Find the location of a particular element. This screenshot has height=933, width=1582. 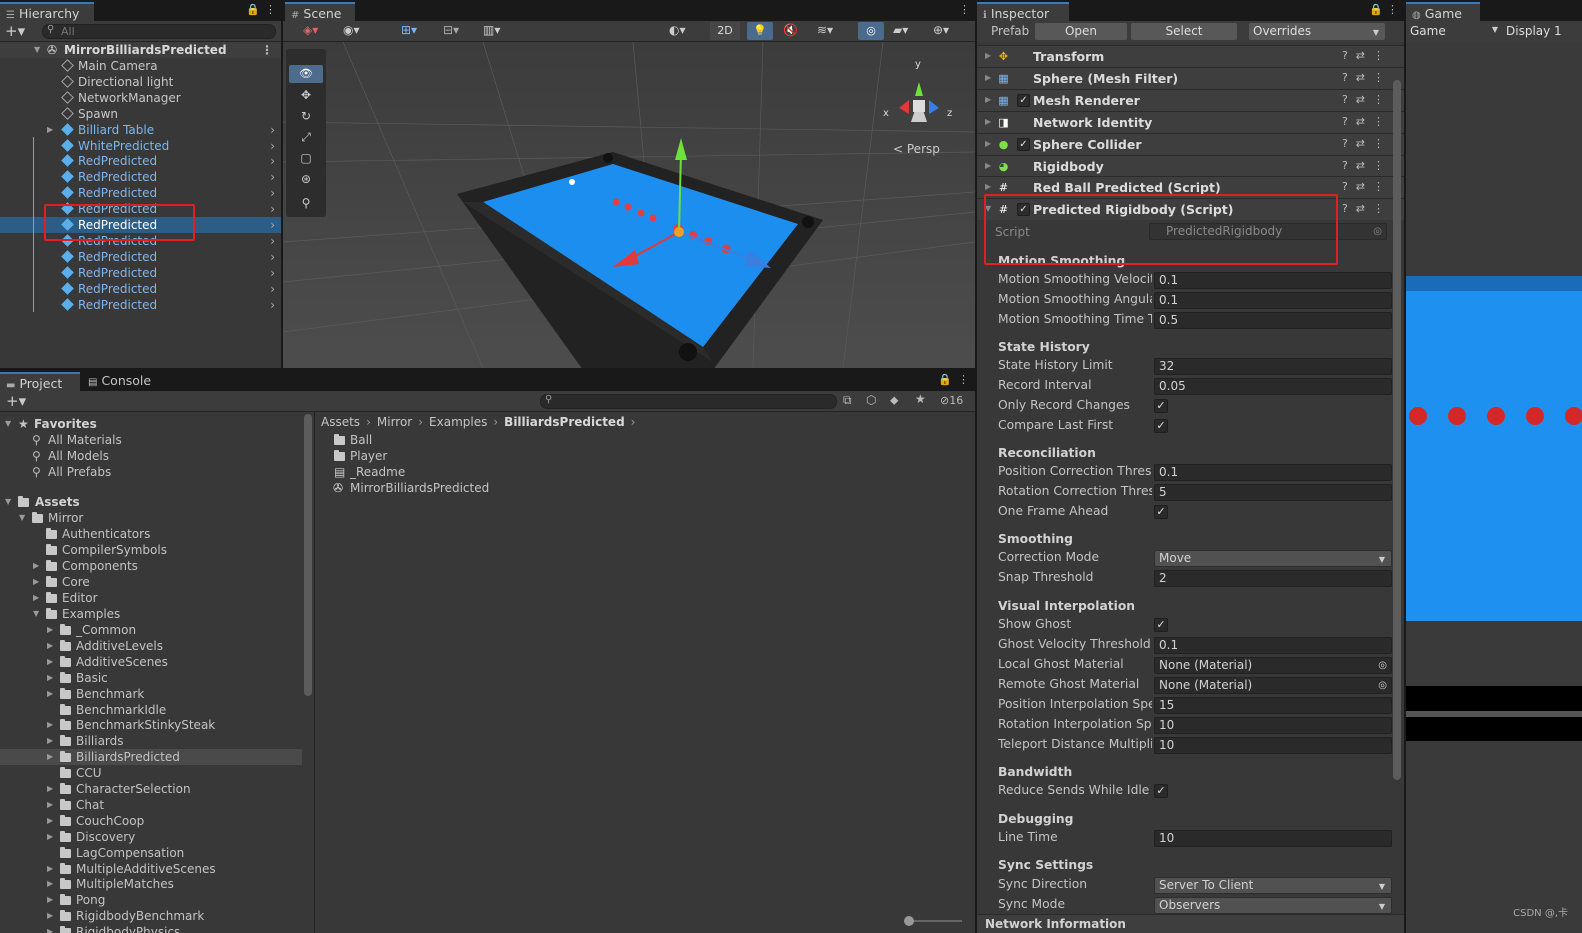

expand-arrow-icon: ▼ is located at coordinates (38, 614).